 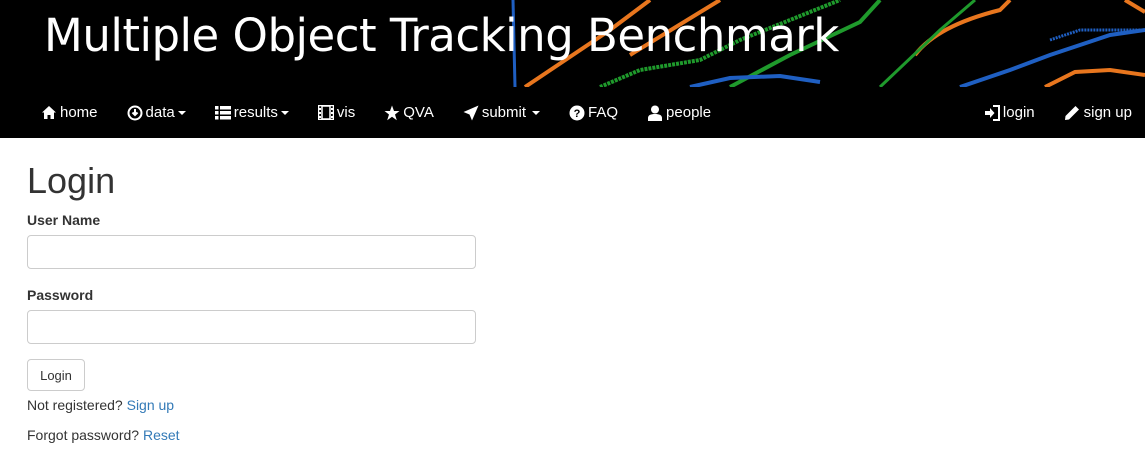 I want to click on page-title: Login, so click(x=71, y=180).